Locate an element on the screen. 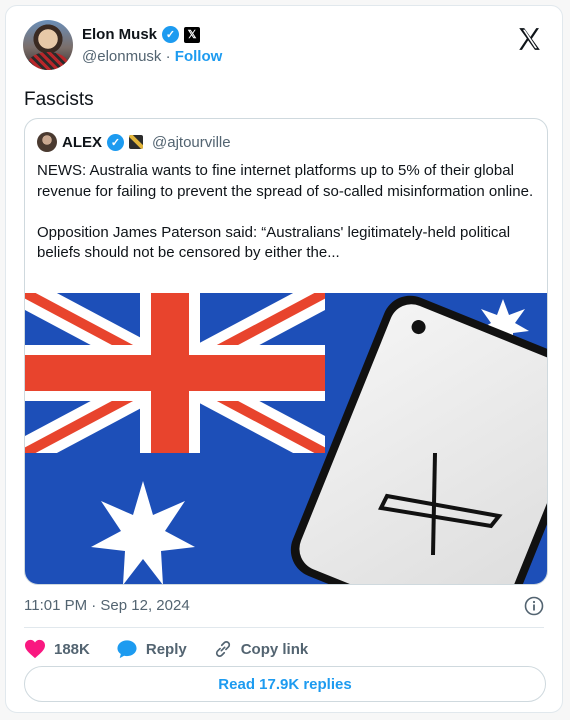 Image resolution: width=570 pixels, height=720 pixels. author-display-name: Elon Musk is located at coordinates (119, 34).